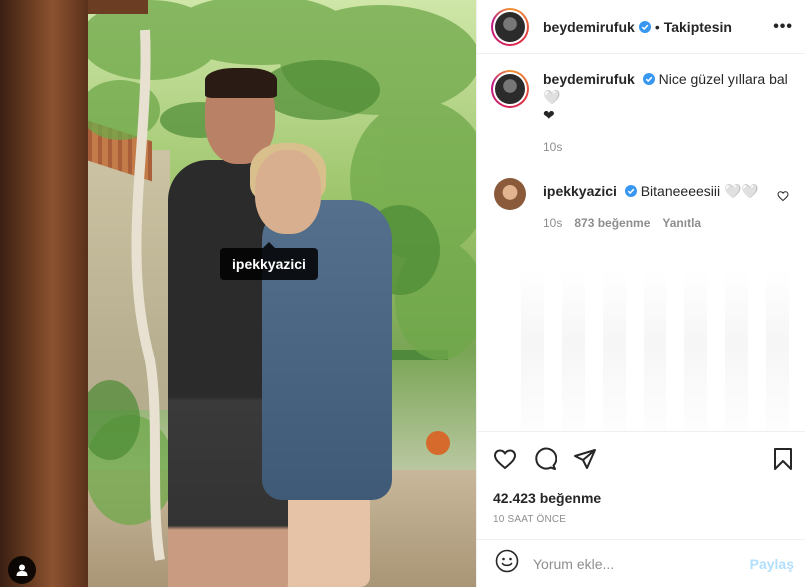 This screenshot has width=805, height=587. What do you see at coordinates (510, 194) in the screenshot?
I see `commenter-avatar` at bounding box center [510, 194].